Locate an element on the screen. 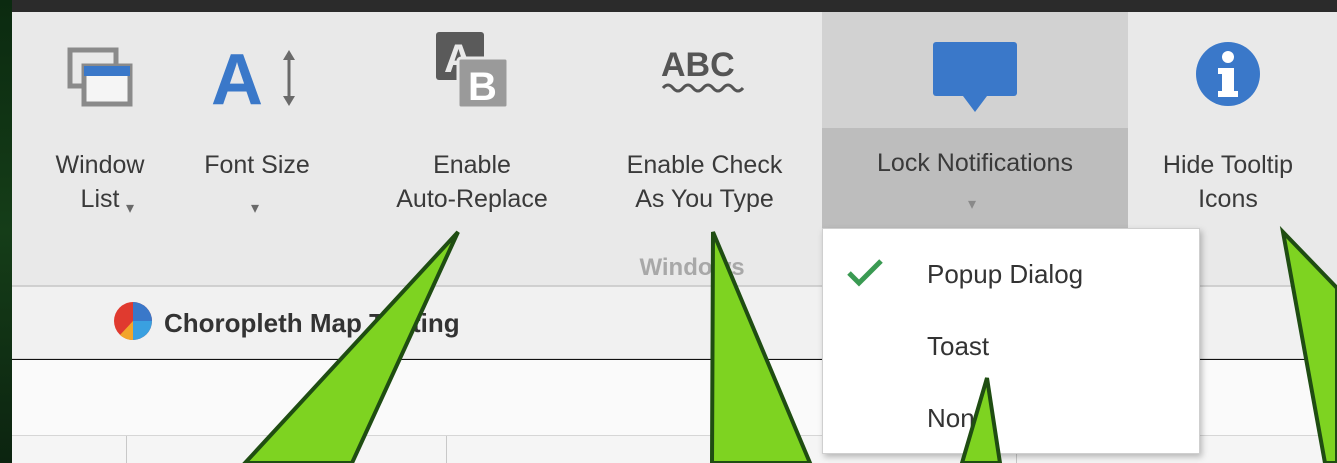 Image resolution: width=1337 pixels, height=463 pixels. callout-arrow-auto-replace is located at coordinates (351, 346).